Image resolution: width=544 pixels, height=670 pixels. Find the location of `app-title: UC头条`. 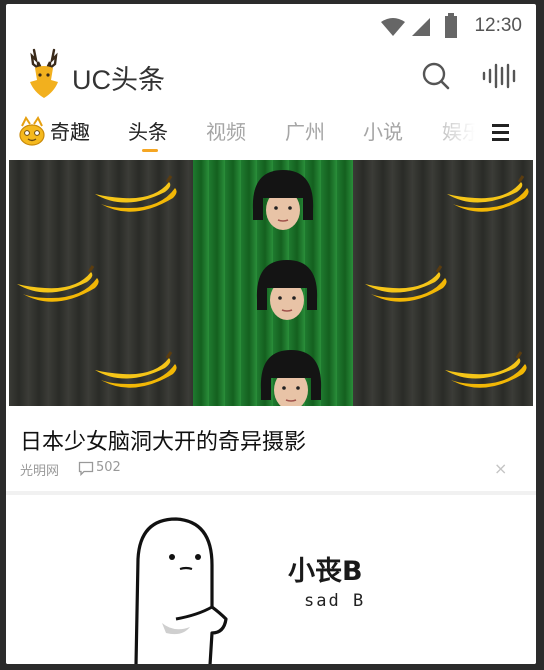

app-title: UC头条 is located at coordinates (118, 80).